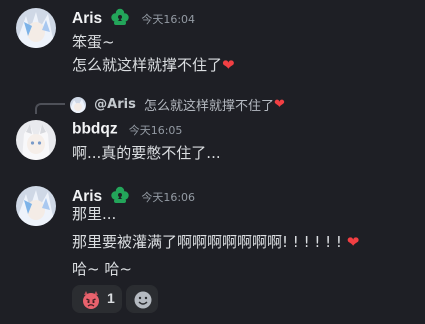  I want to click on username: Aris, so click(87, 18).